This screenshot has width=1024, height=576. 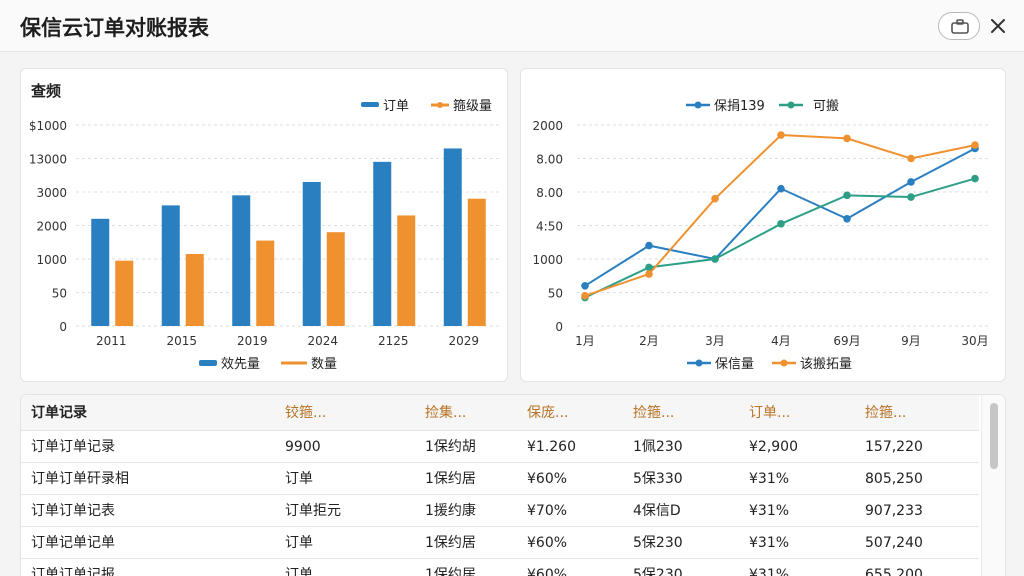 I want to click on legend-top: 保捐139 可搬, so click(x=762, y=106).